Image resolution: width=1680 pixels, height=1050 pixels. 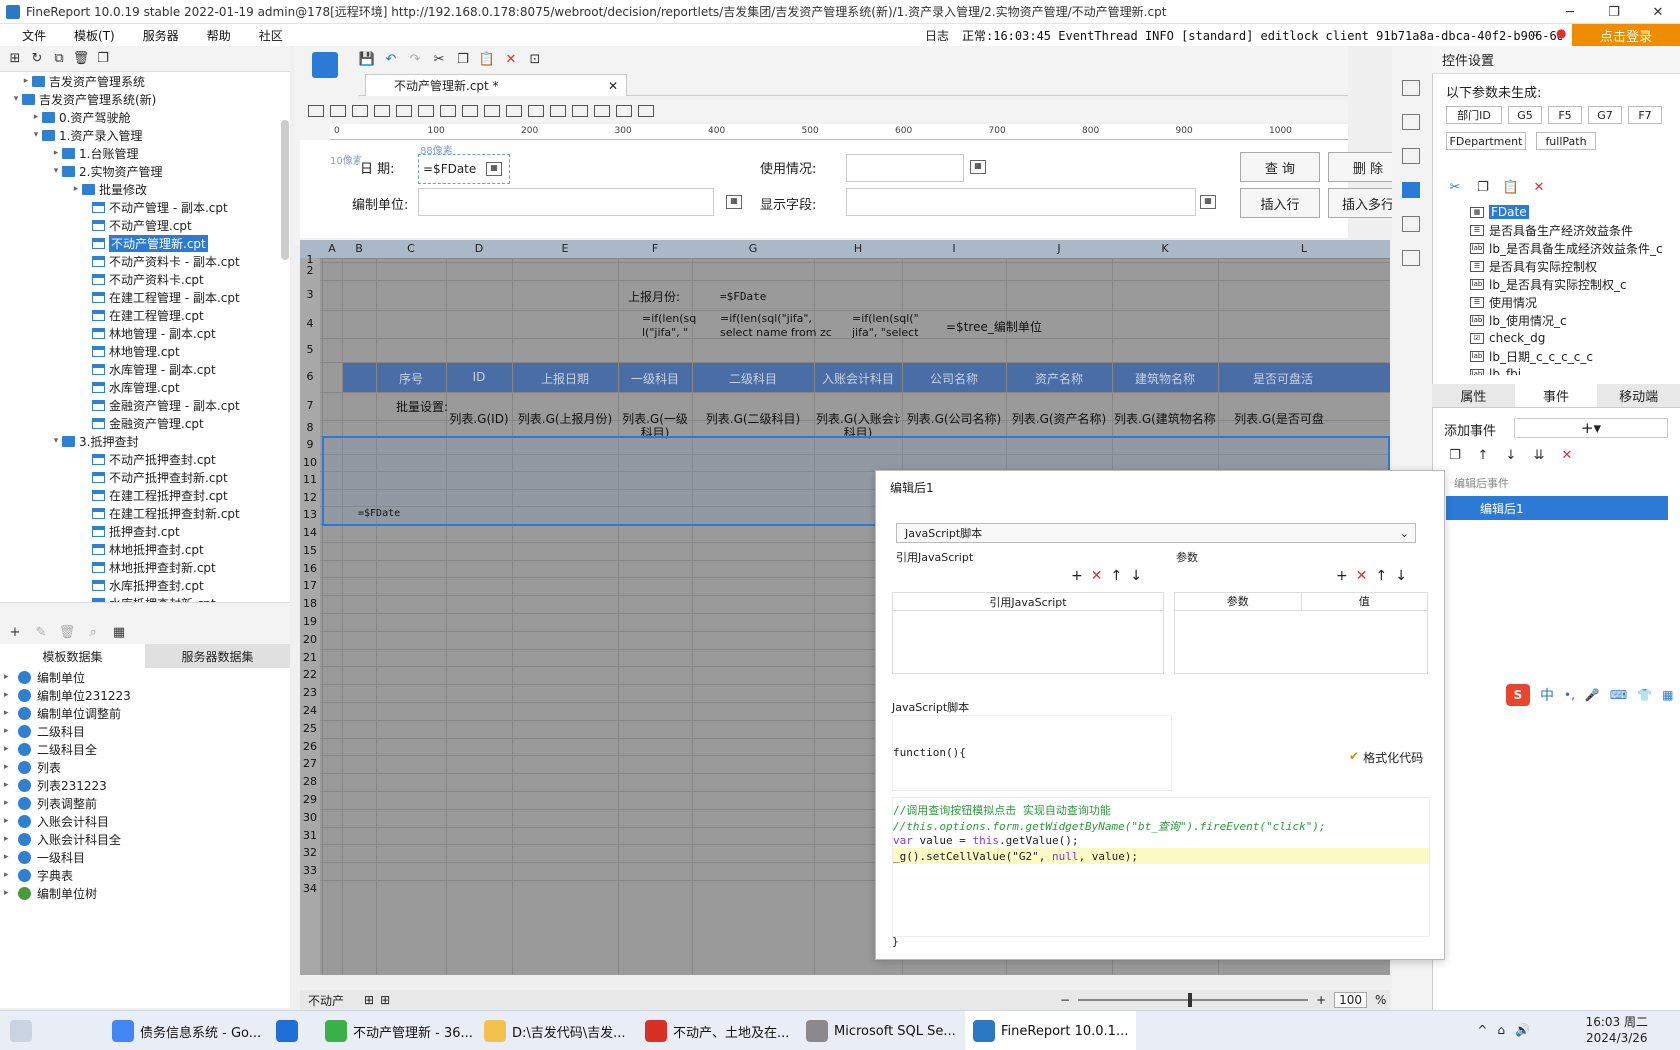 What do you see at coordinates (145, 225) in the screenshot?
I see `tree-item: 不动产管理.cpt` at bounding box center [145, 225].